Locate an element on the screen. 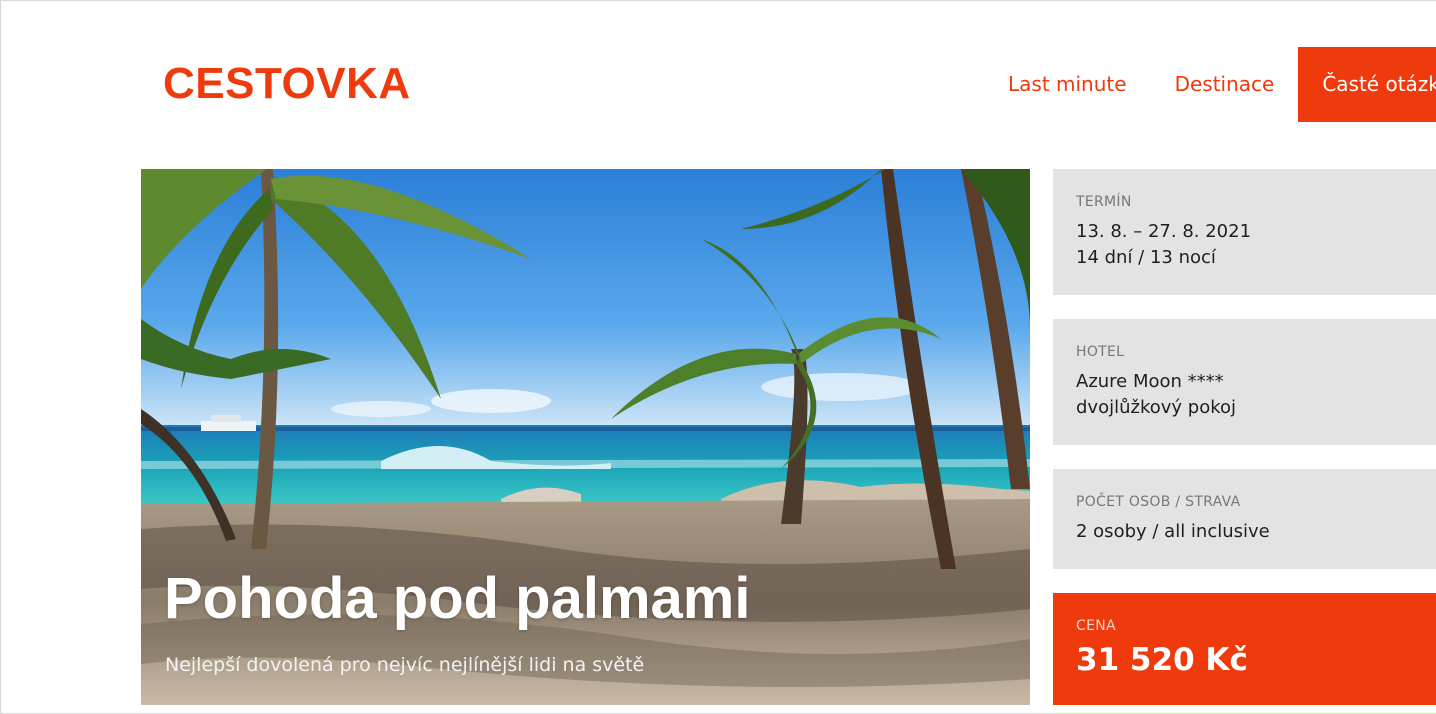 The height and width of the screenshot is (714, 1436). price-label: CENA is located at coordinates (1096, 626).